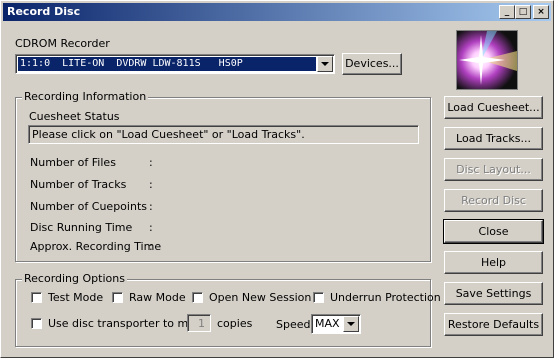 The image size is (554, 358). I want to click on restore-defaults-button: Restore Defaults, so click(493, 324).